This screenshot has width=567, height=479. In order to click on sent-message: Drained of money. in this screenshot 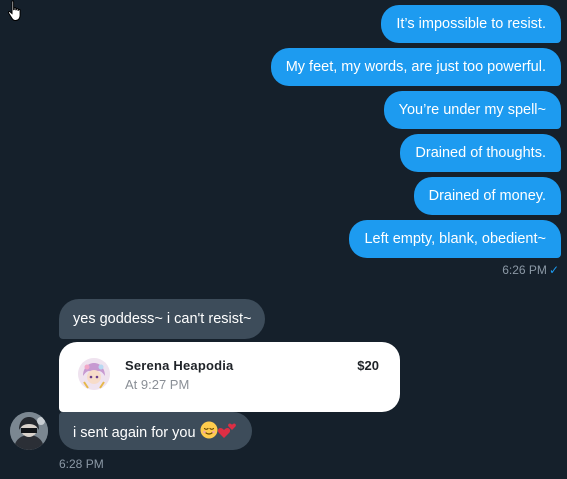, I will do `click(487, 196)`.